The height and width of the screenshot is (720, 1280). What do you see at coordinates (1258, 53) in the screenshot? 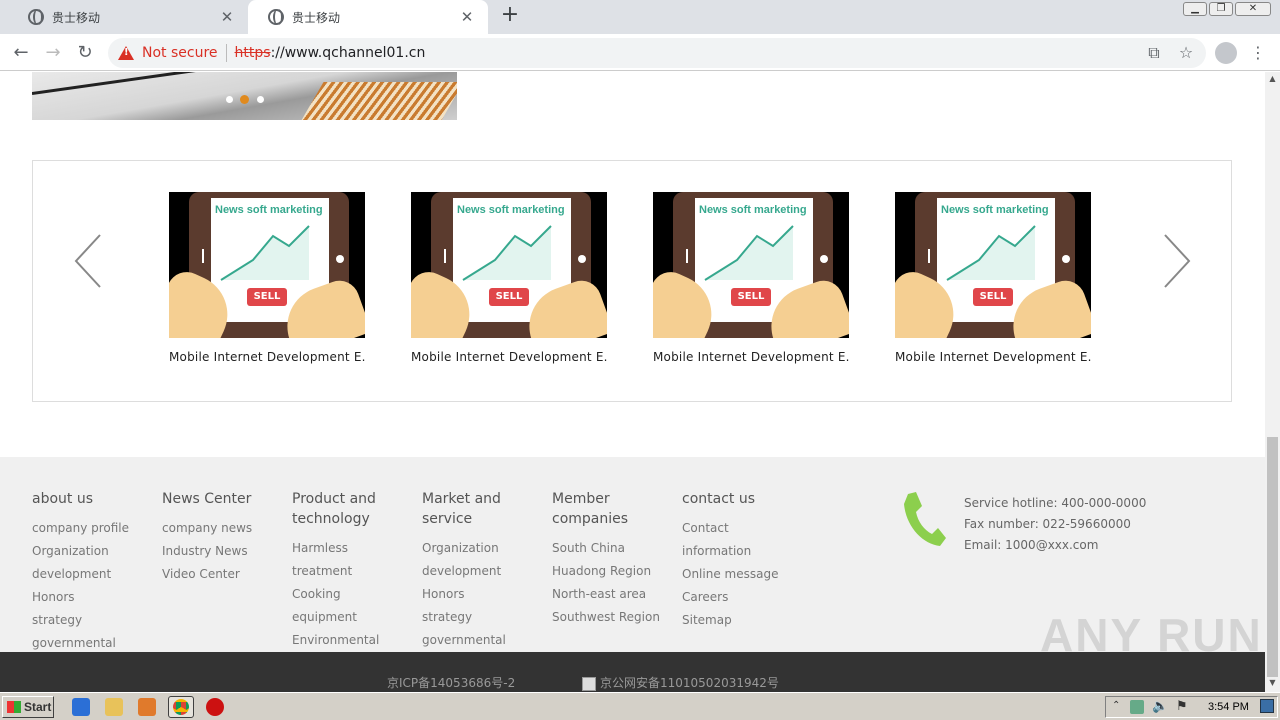
I see `menu-icon: ⋮` at bounding box center [1258, 53].